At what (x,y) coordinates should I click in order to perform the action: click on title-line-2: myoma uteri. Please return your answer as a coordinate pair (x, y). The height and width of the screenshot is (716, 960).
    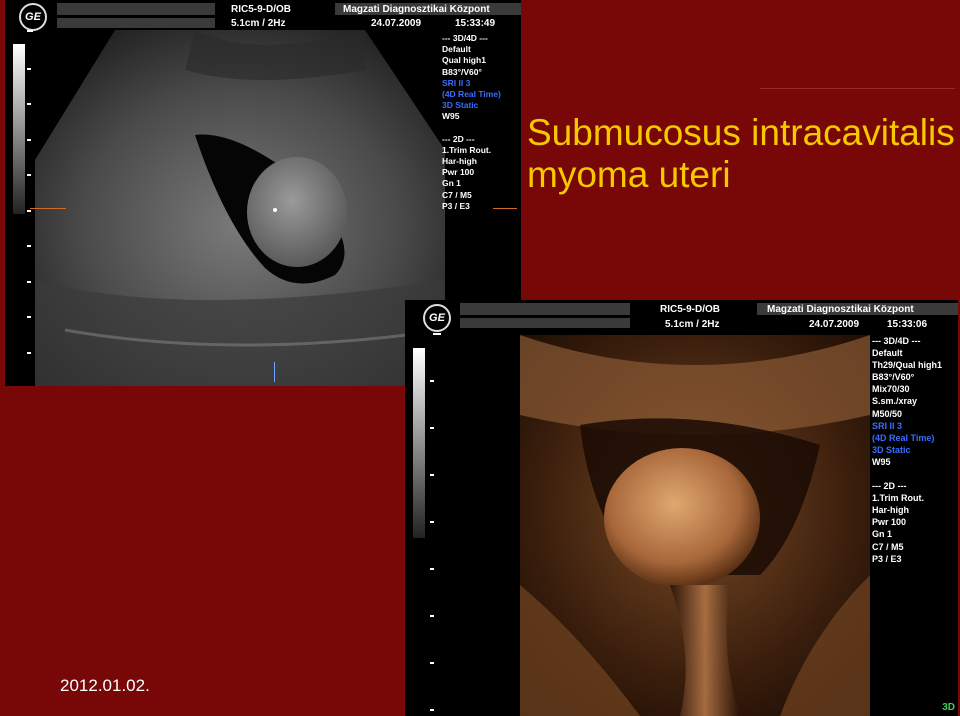
    Looking at the image, I should click on (629, 174).